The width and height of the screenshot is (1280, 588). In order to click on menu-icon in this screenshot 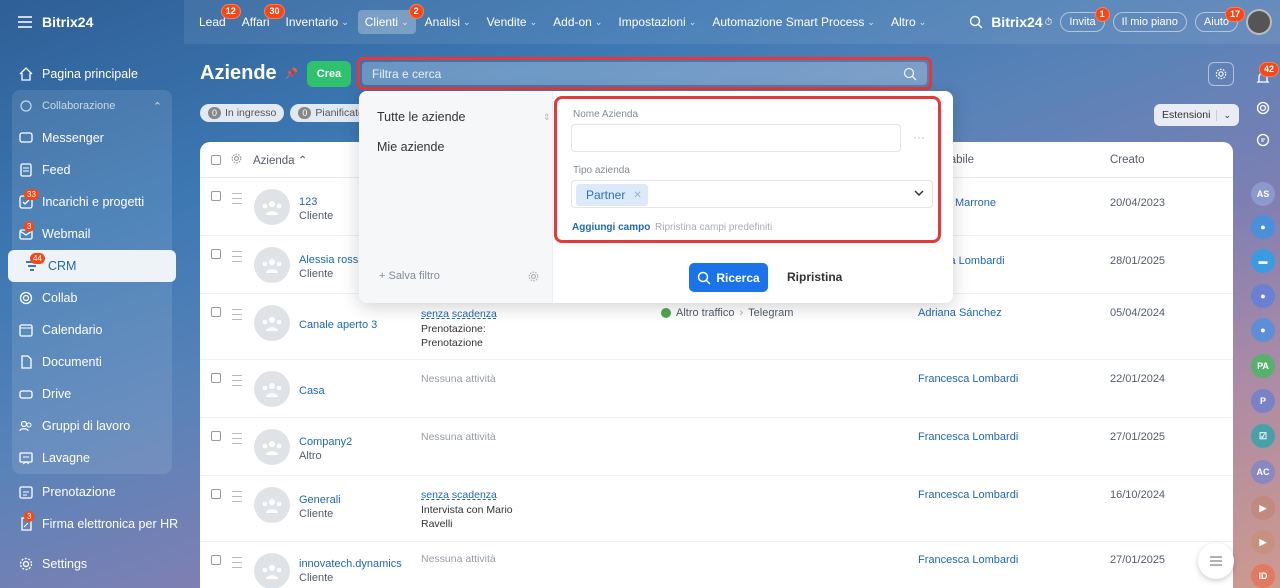, I will do `click(25, 22)`.